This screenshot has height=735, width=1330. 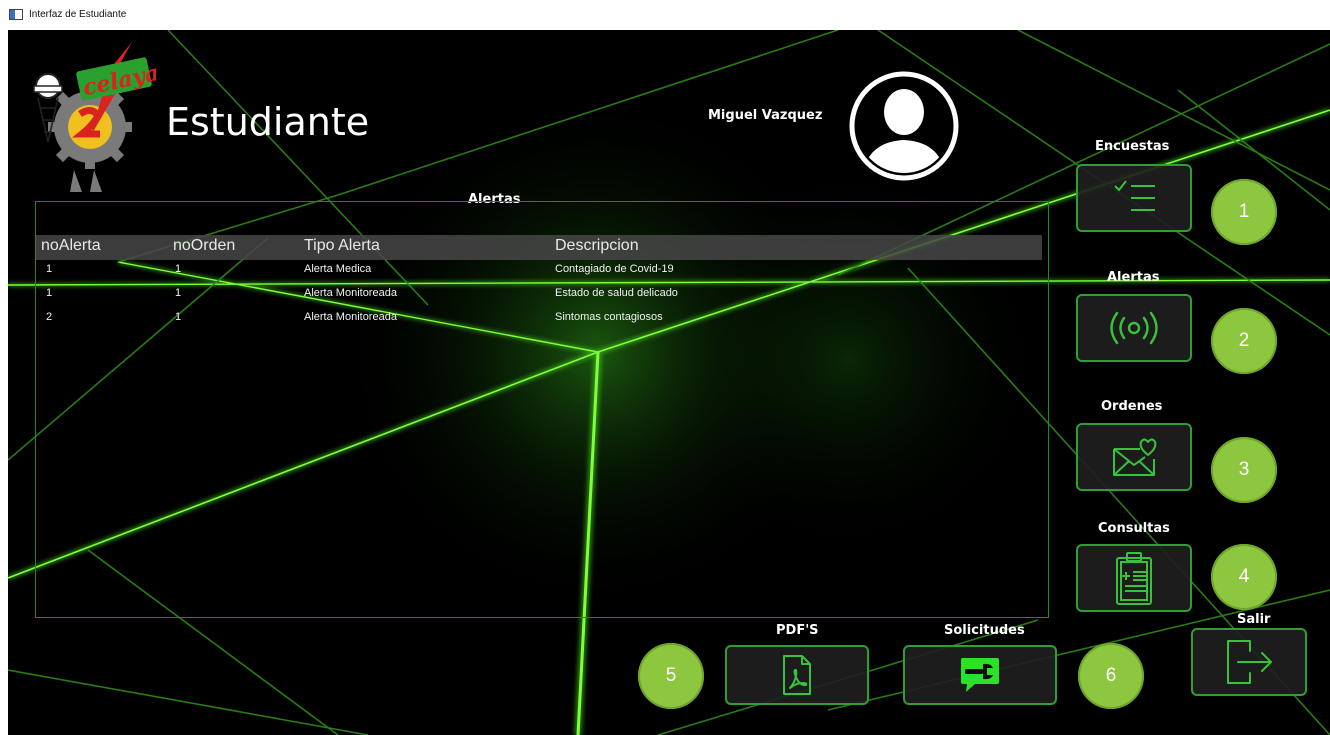 I want to click on column-header: noOrden, so click(x=204, y=246).